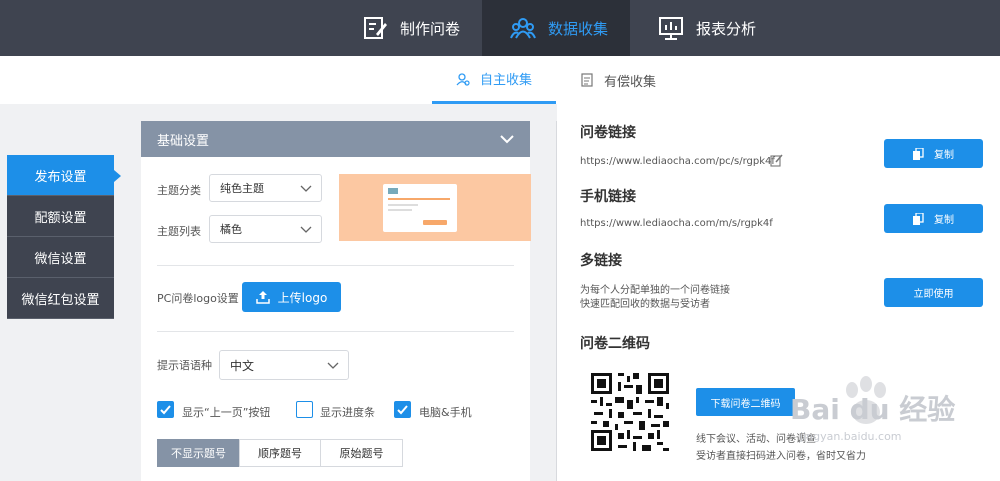 This screenshot has height=481, width=1000. I want to click on theme-preview-image, so click(435, 207).